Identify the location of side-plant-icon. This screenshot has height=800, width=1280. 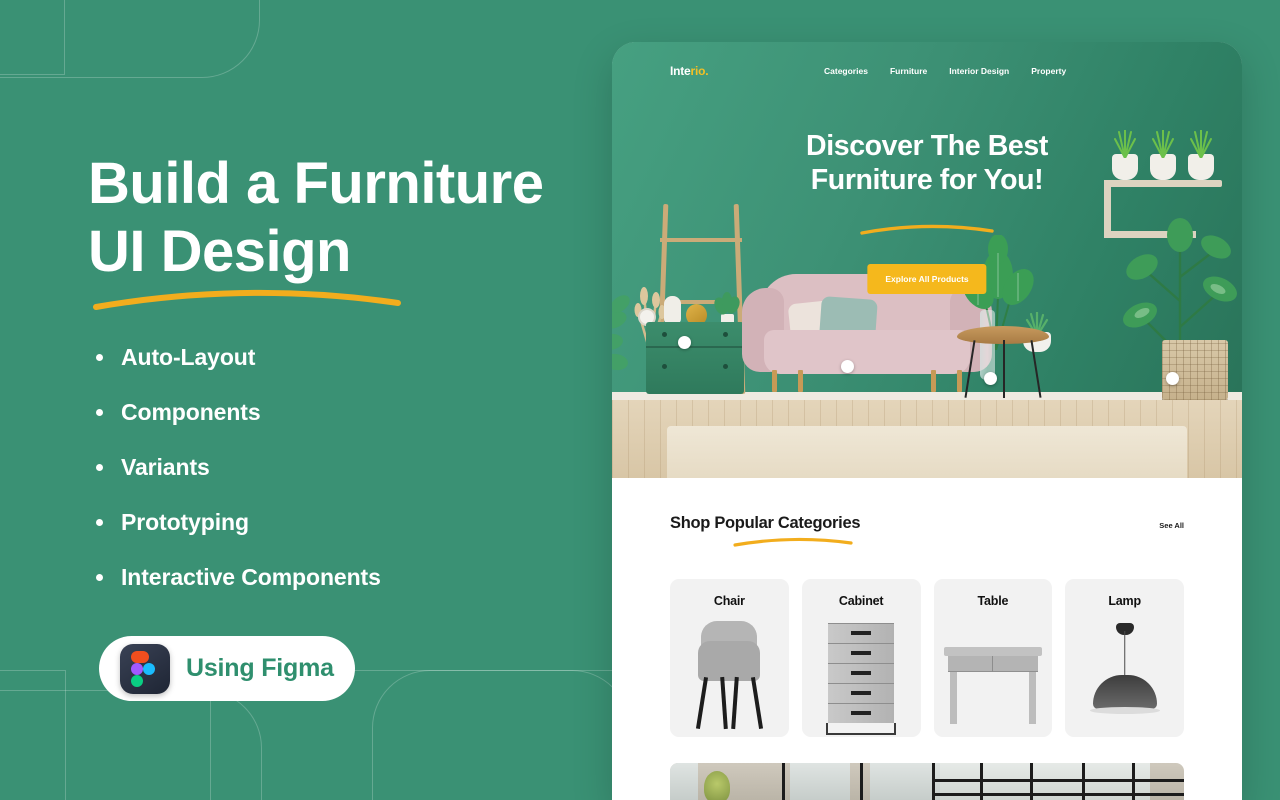
(621, 333).